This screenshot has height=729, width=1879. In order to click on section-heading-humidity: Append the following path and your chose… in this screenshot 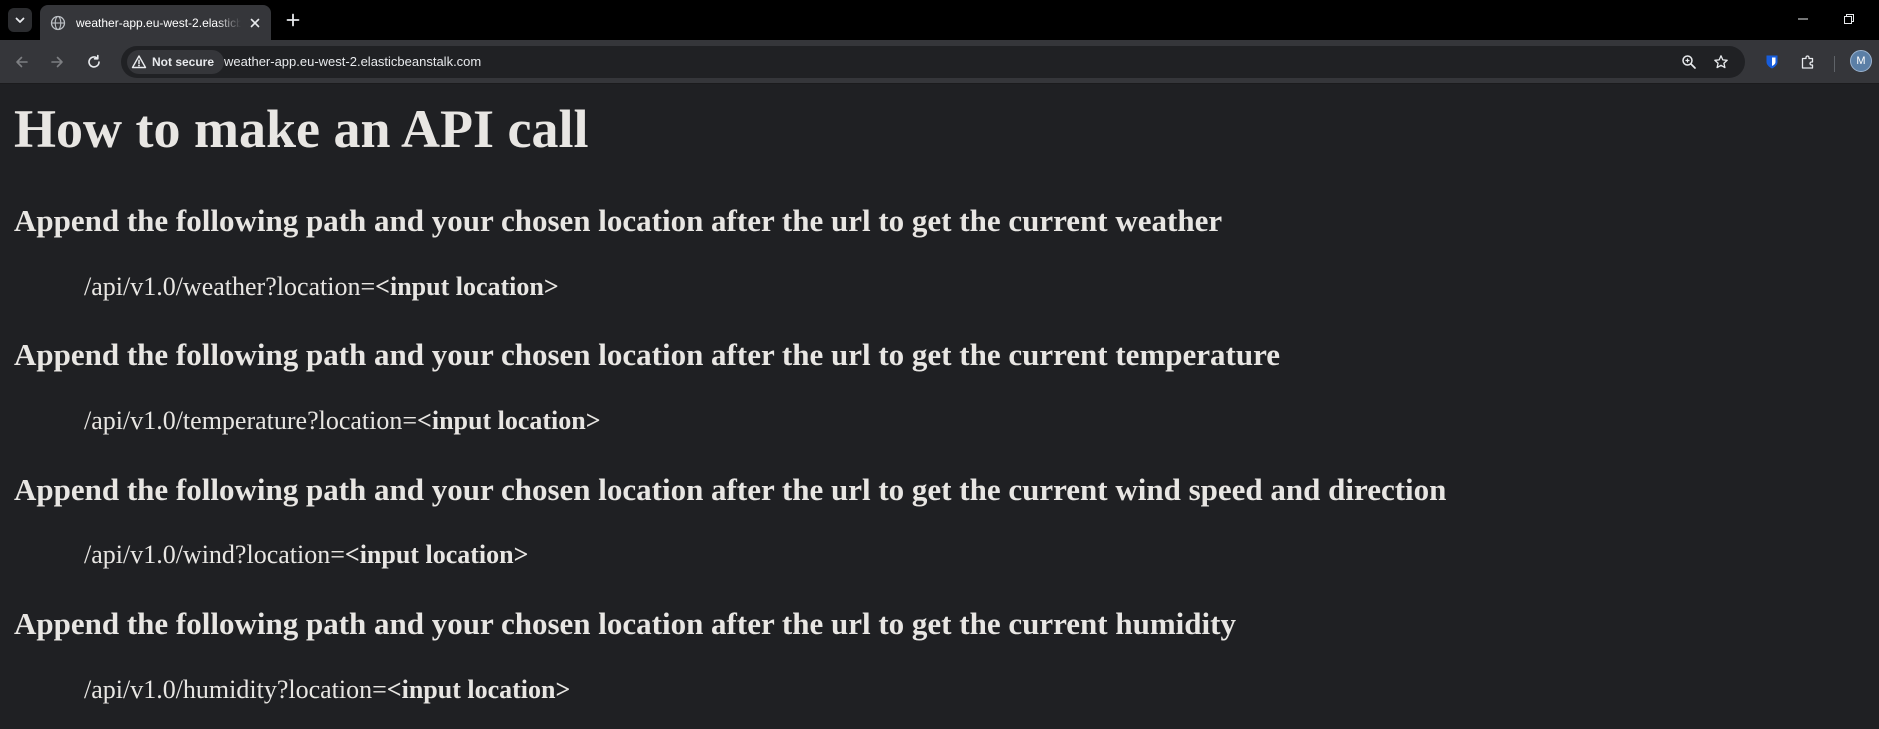, I will do `click(625, 623)`.